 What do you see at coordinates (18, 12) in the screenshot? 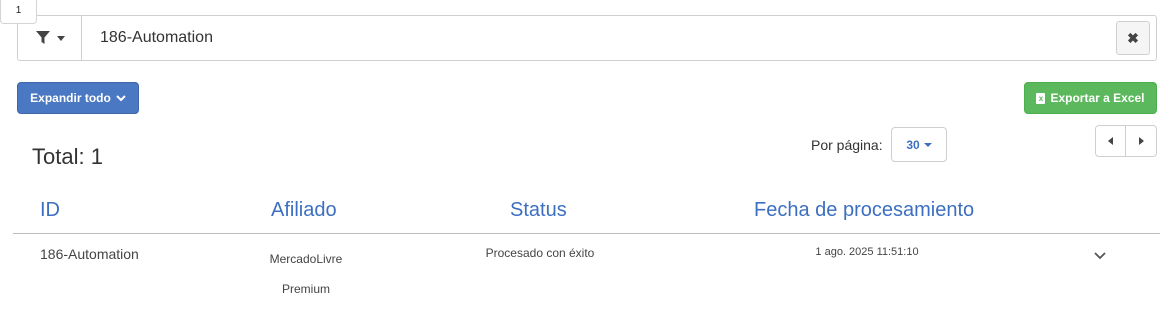
I see `tab-badge: 1` at bounding box center [18, 12].